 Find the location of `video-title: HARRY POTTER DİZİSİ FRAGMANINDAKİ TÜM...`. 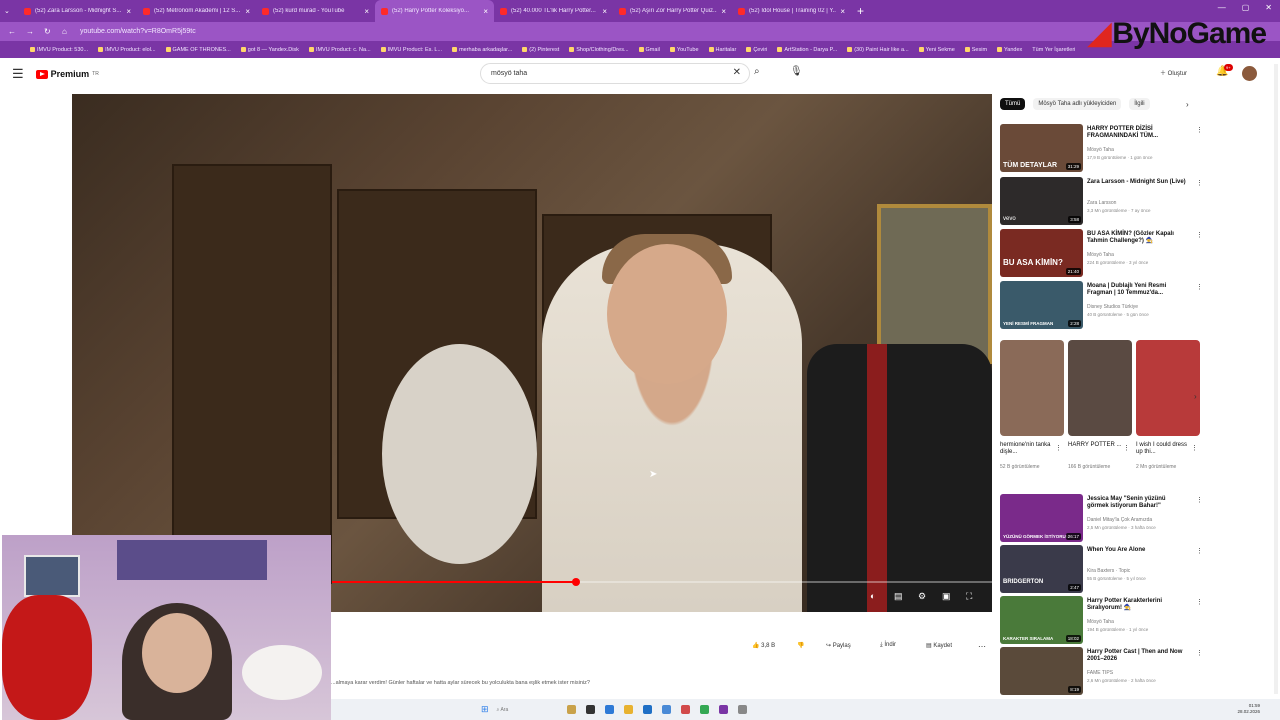

video-title: HARRY POTTER DİZİSİ FRAGMANINDAKİ TÜM... is located at coordinates (1137, 133).